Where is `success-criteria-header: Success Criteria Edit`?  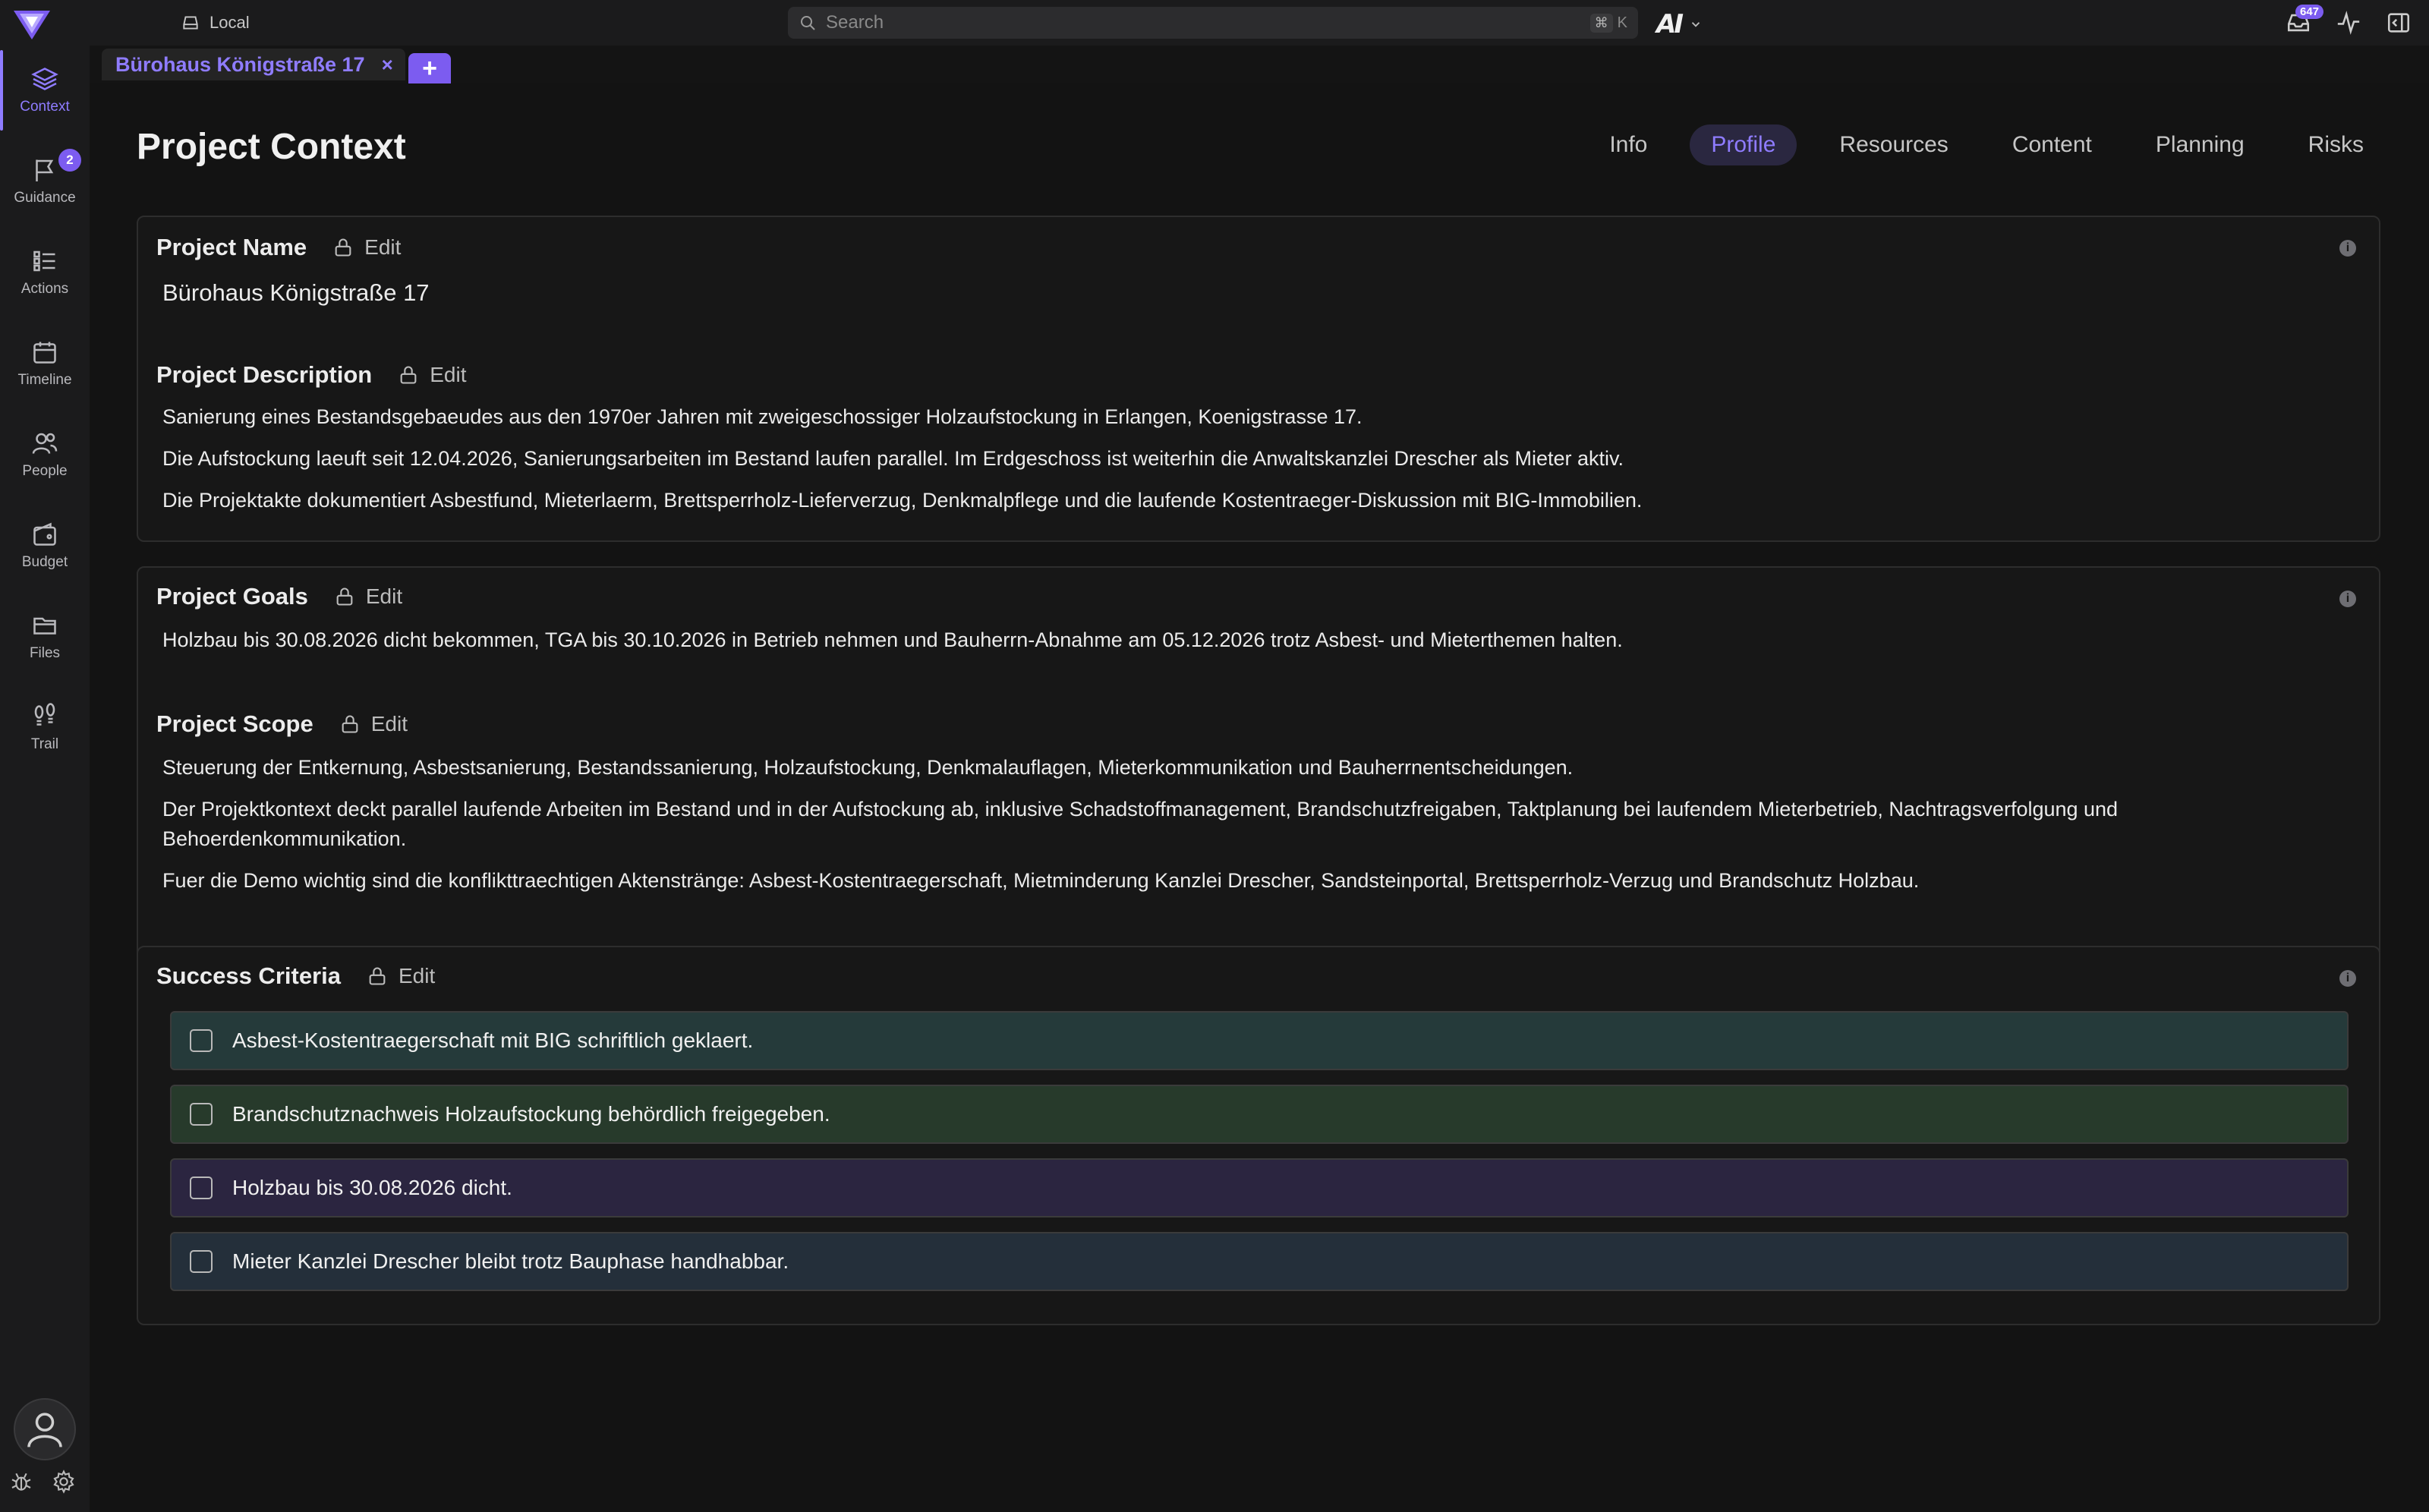
success-criteria-header: Success Criteria Edit is located at coordinates (295, 976).